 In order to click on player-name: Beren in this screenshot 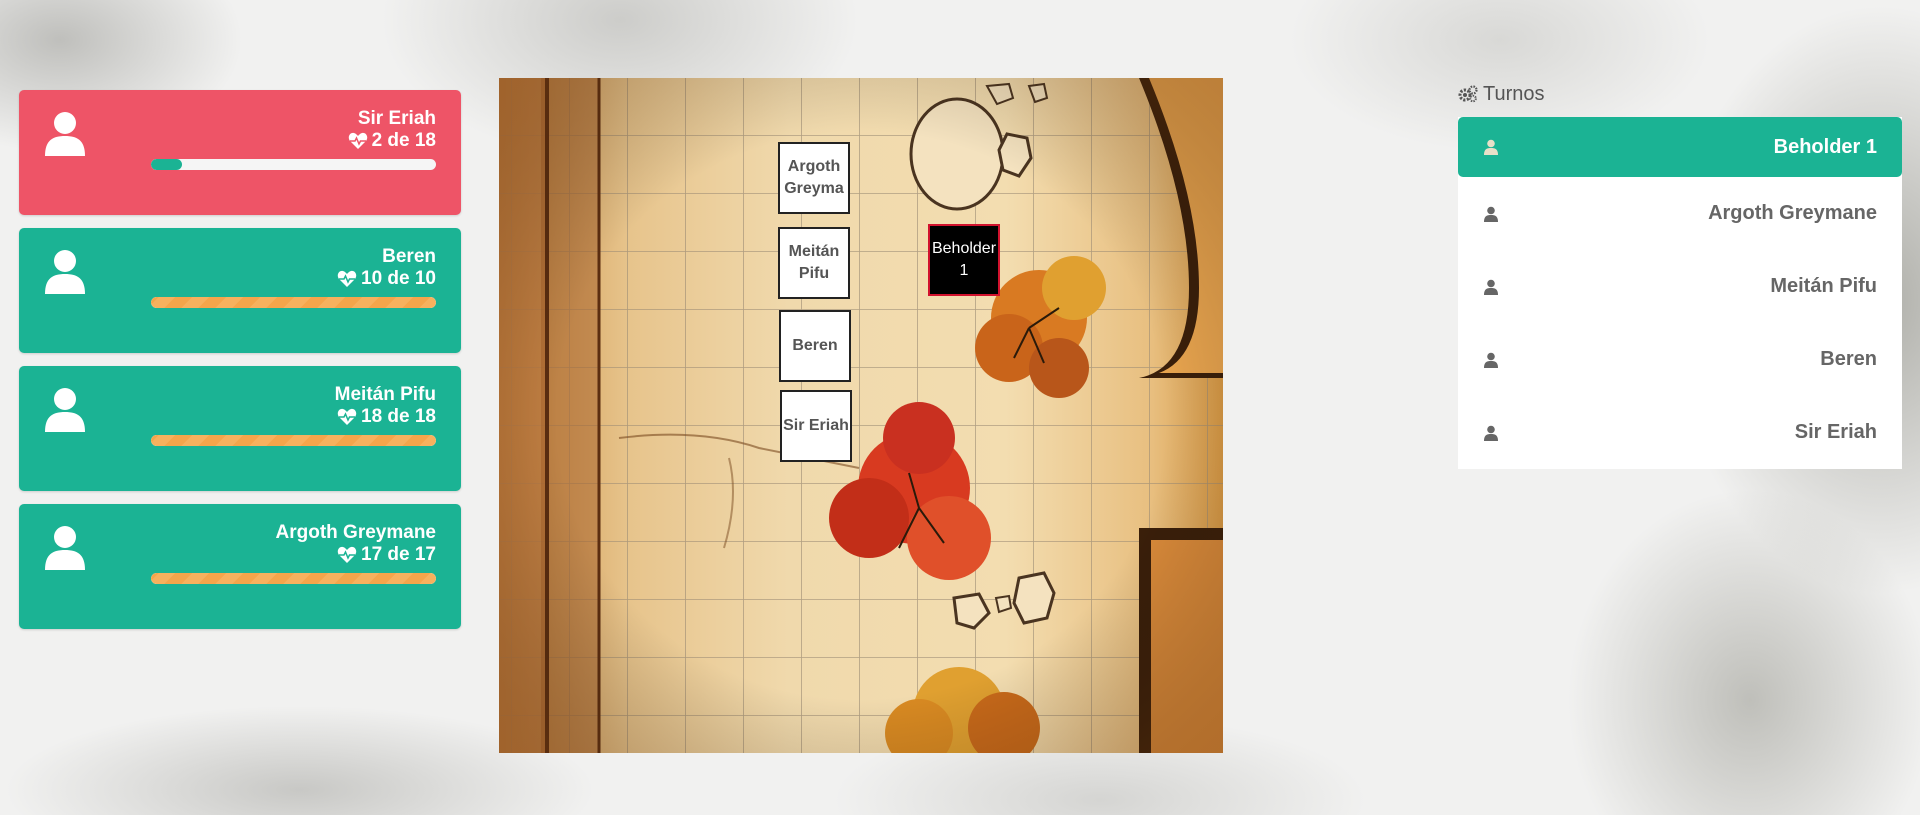, I will do `click(409, 256)`.